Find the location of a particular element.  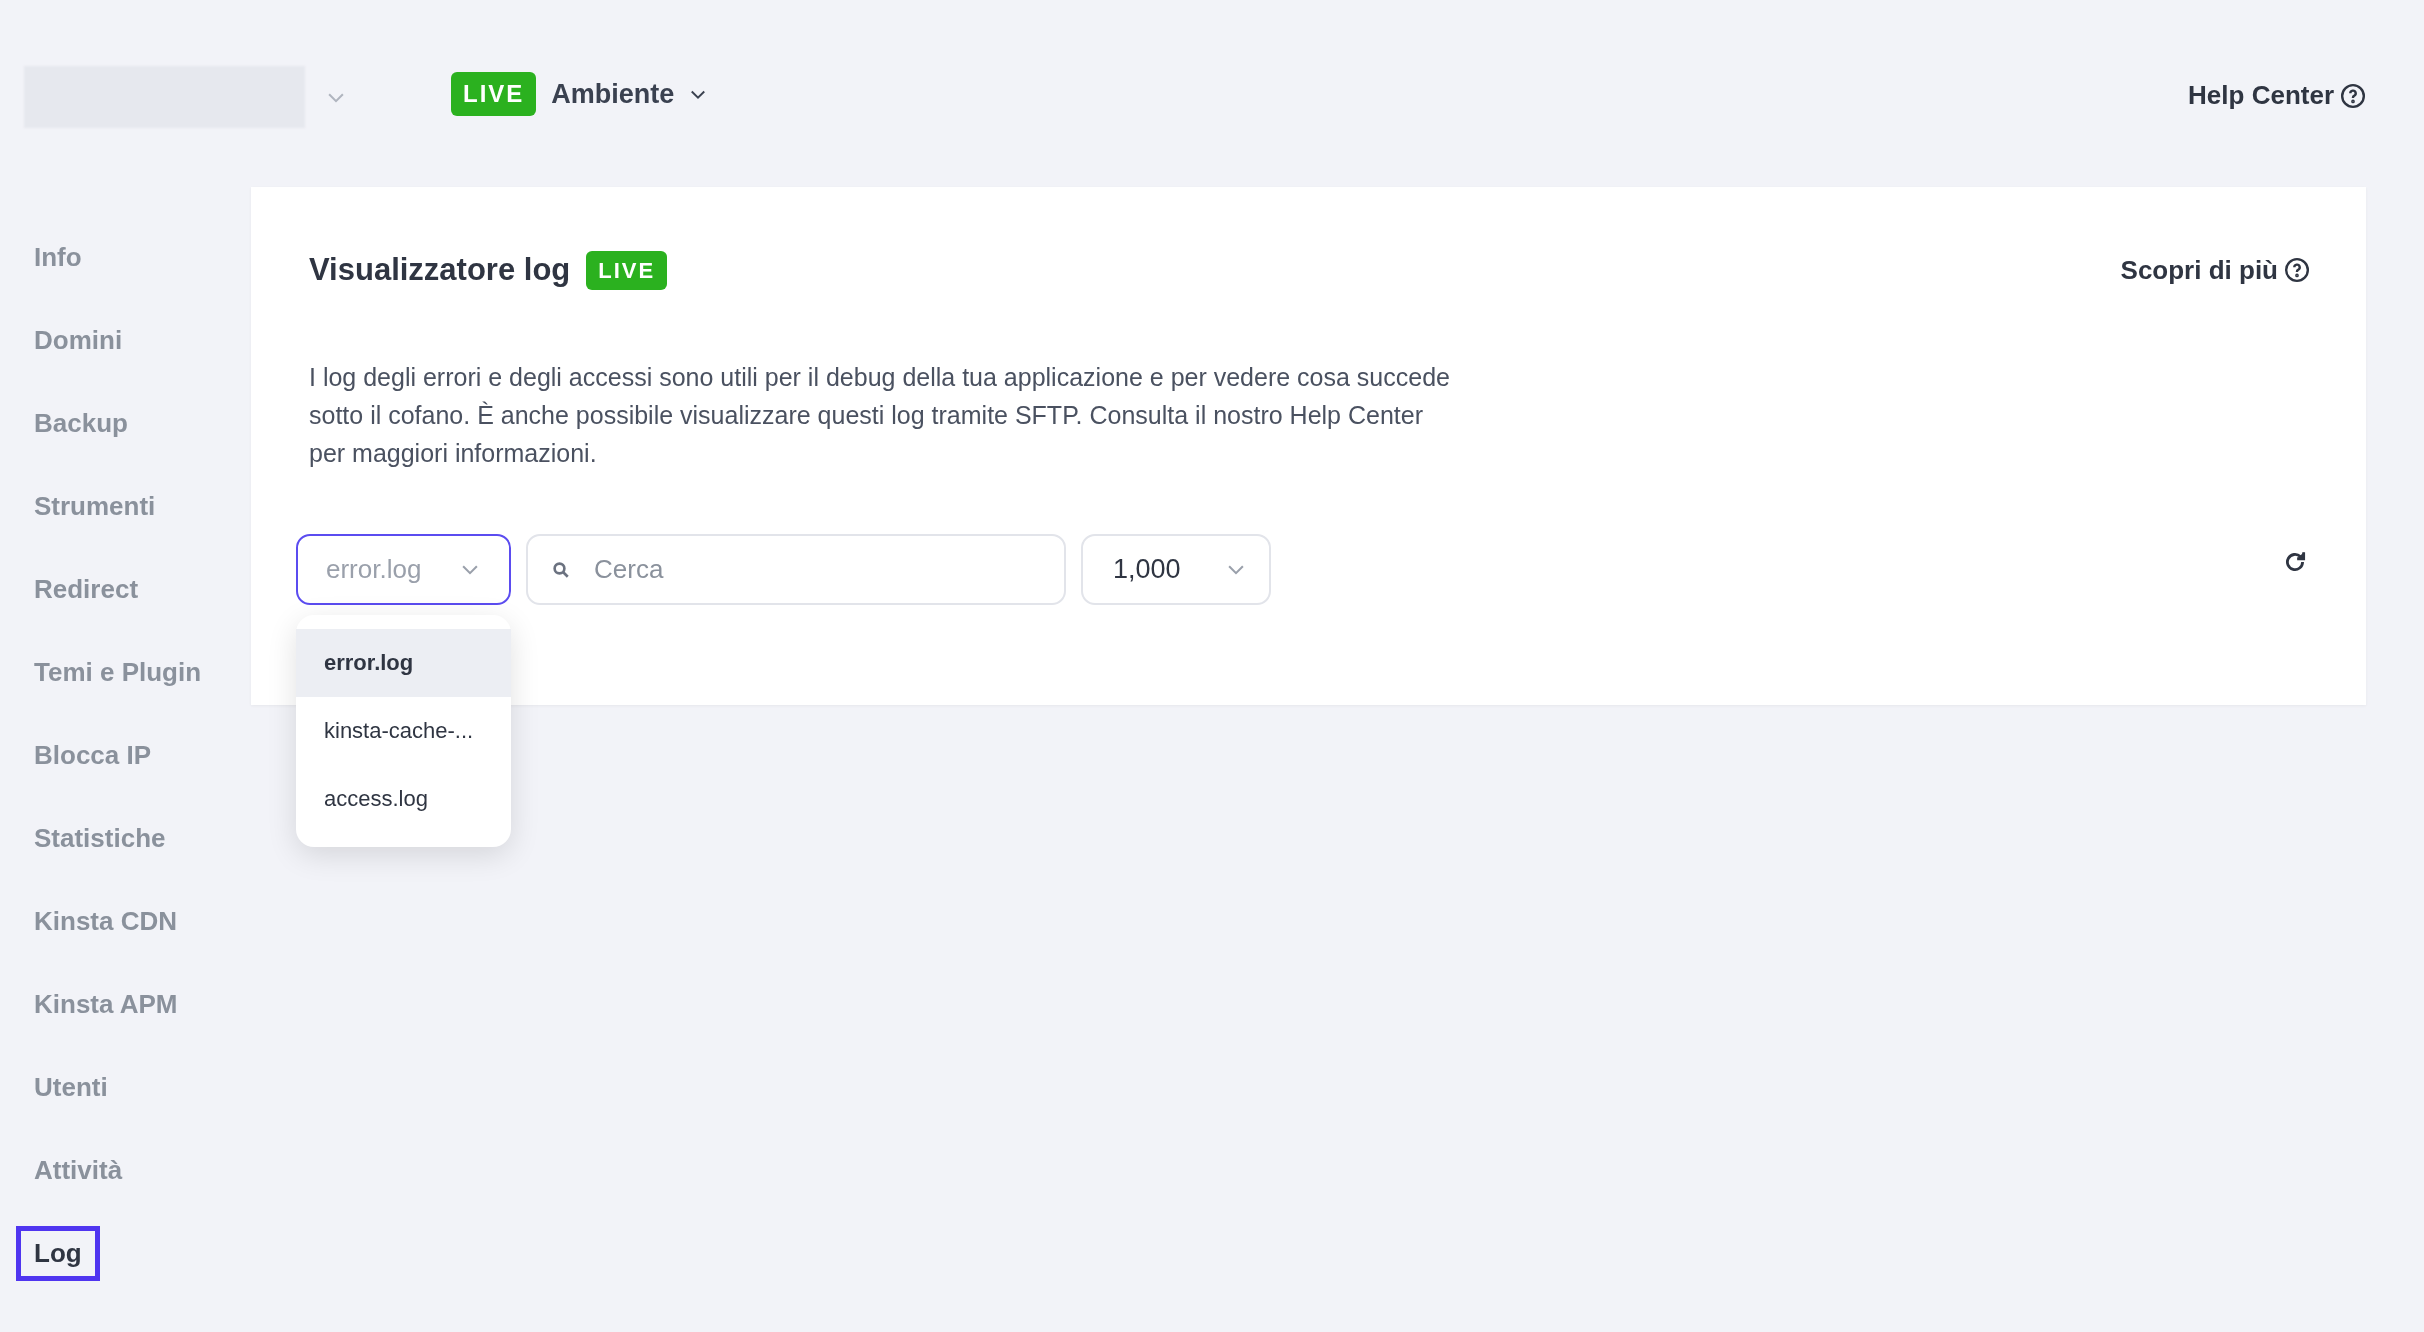

sidebar-item: Utenti is located at coordinates (71, 1087).